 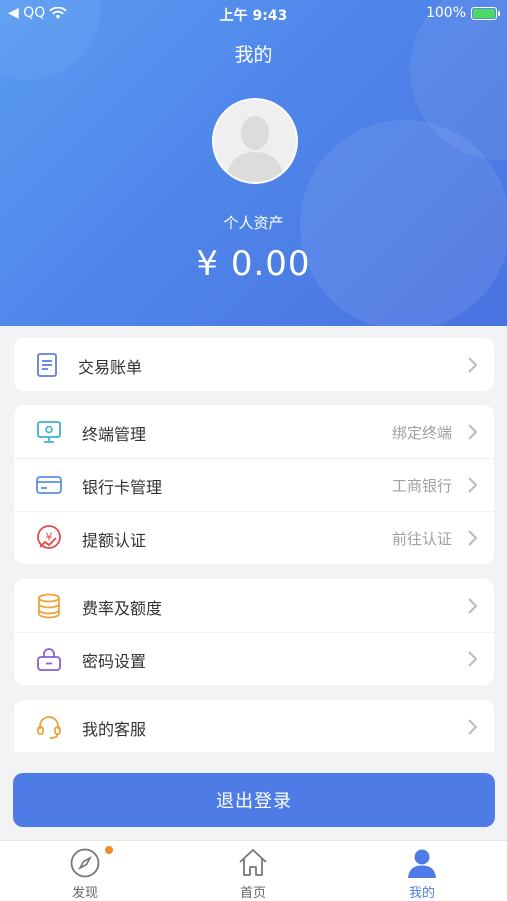 What do you see at coordinates (49, 659) in the screenshot?
I see `lock-icon` at bounding box center [49, 659].